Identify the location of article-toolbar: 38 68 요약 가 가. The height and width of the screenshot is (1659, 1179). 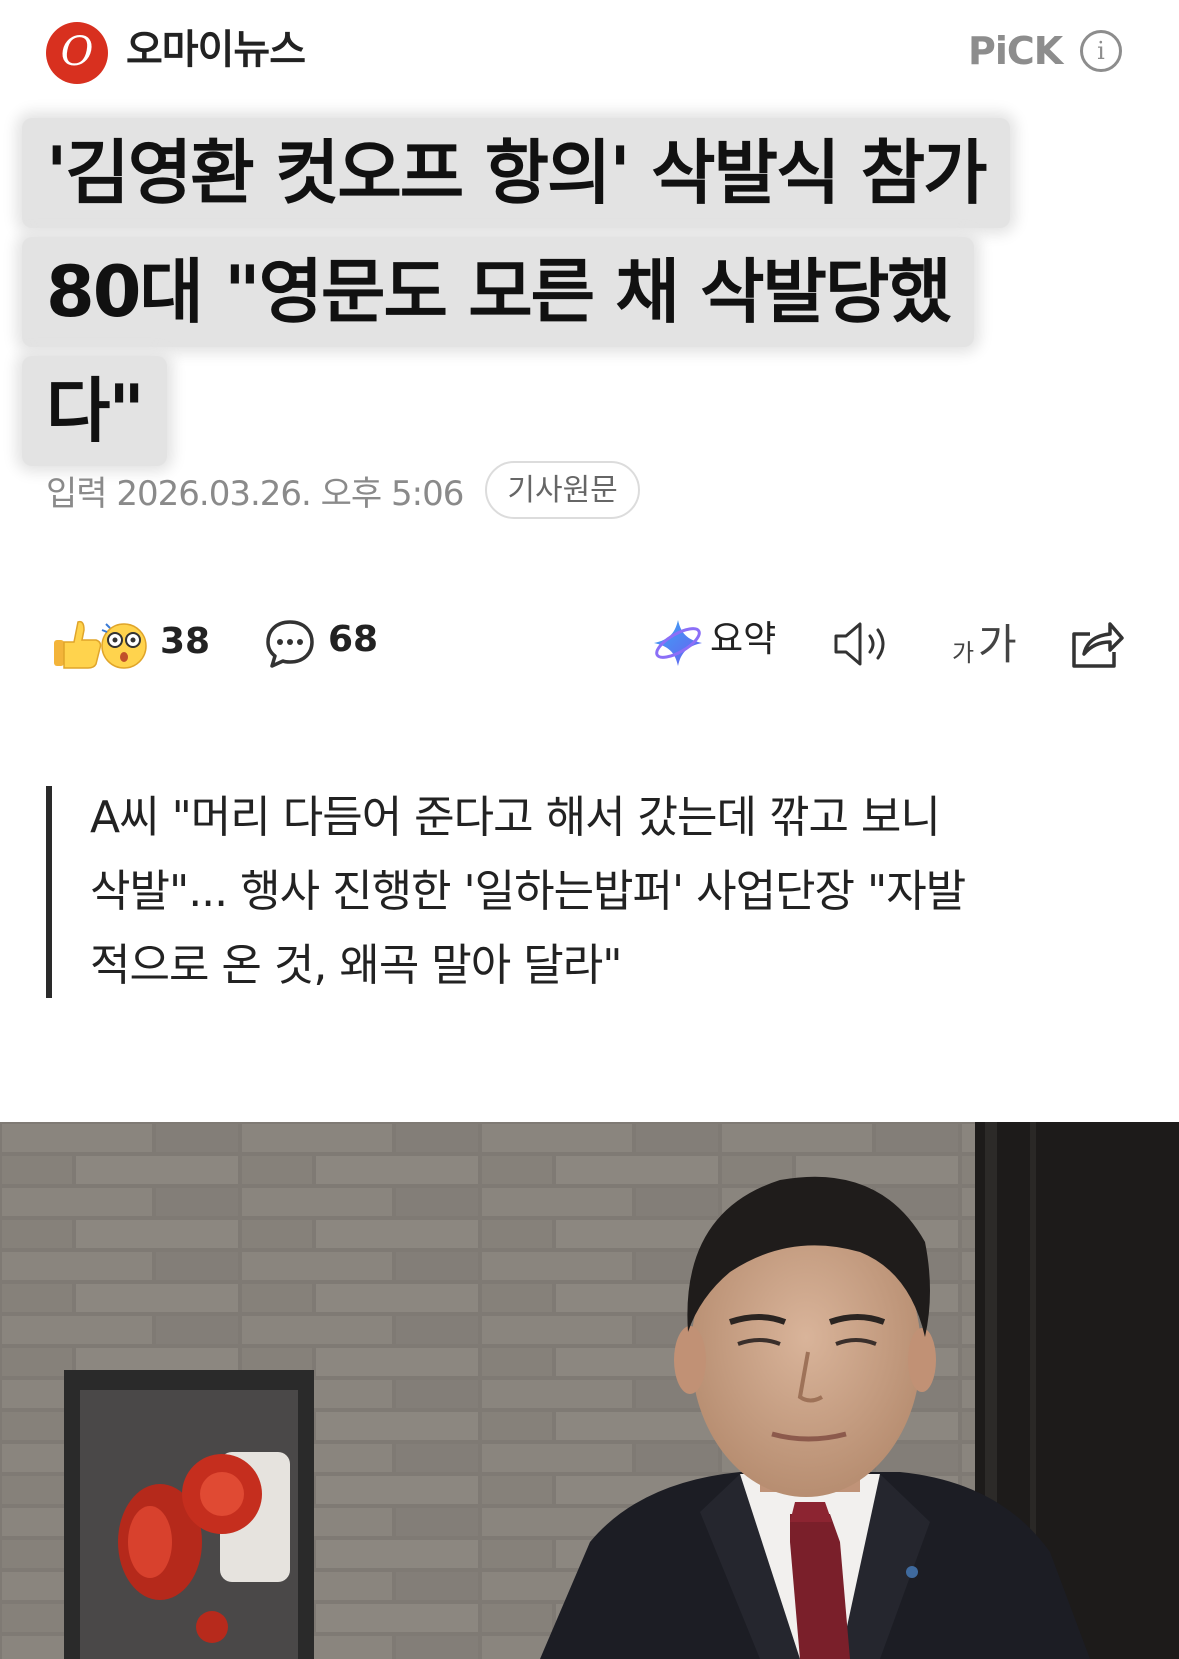
(589, 644).